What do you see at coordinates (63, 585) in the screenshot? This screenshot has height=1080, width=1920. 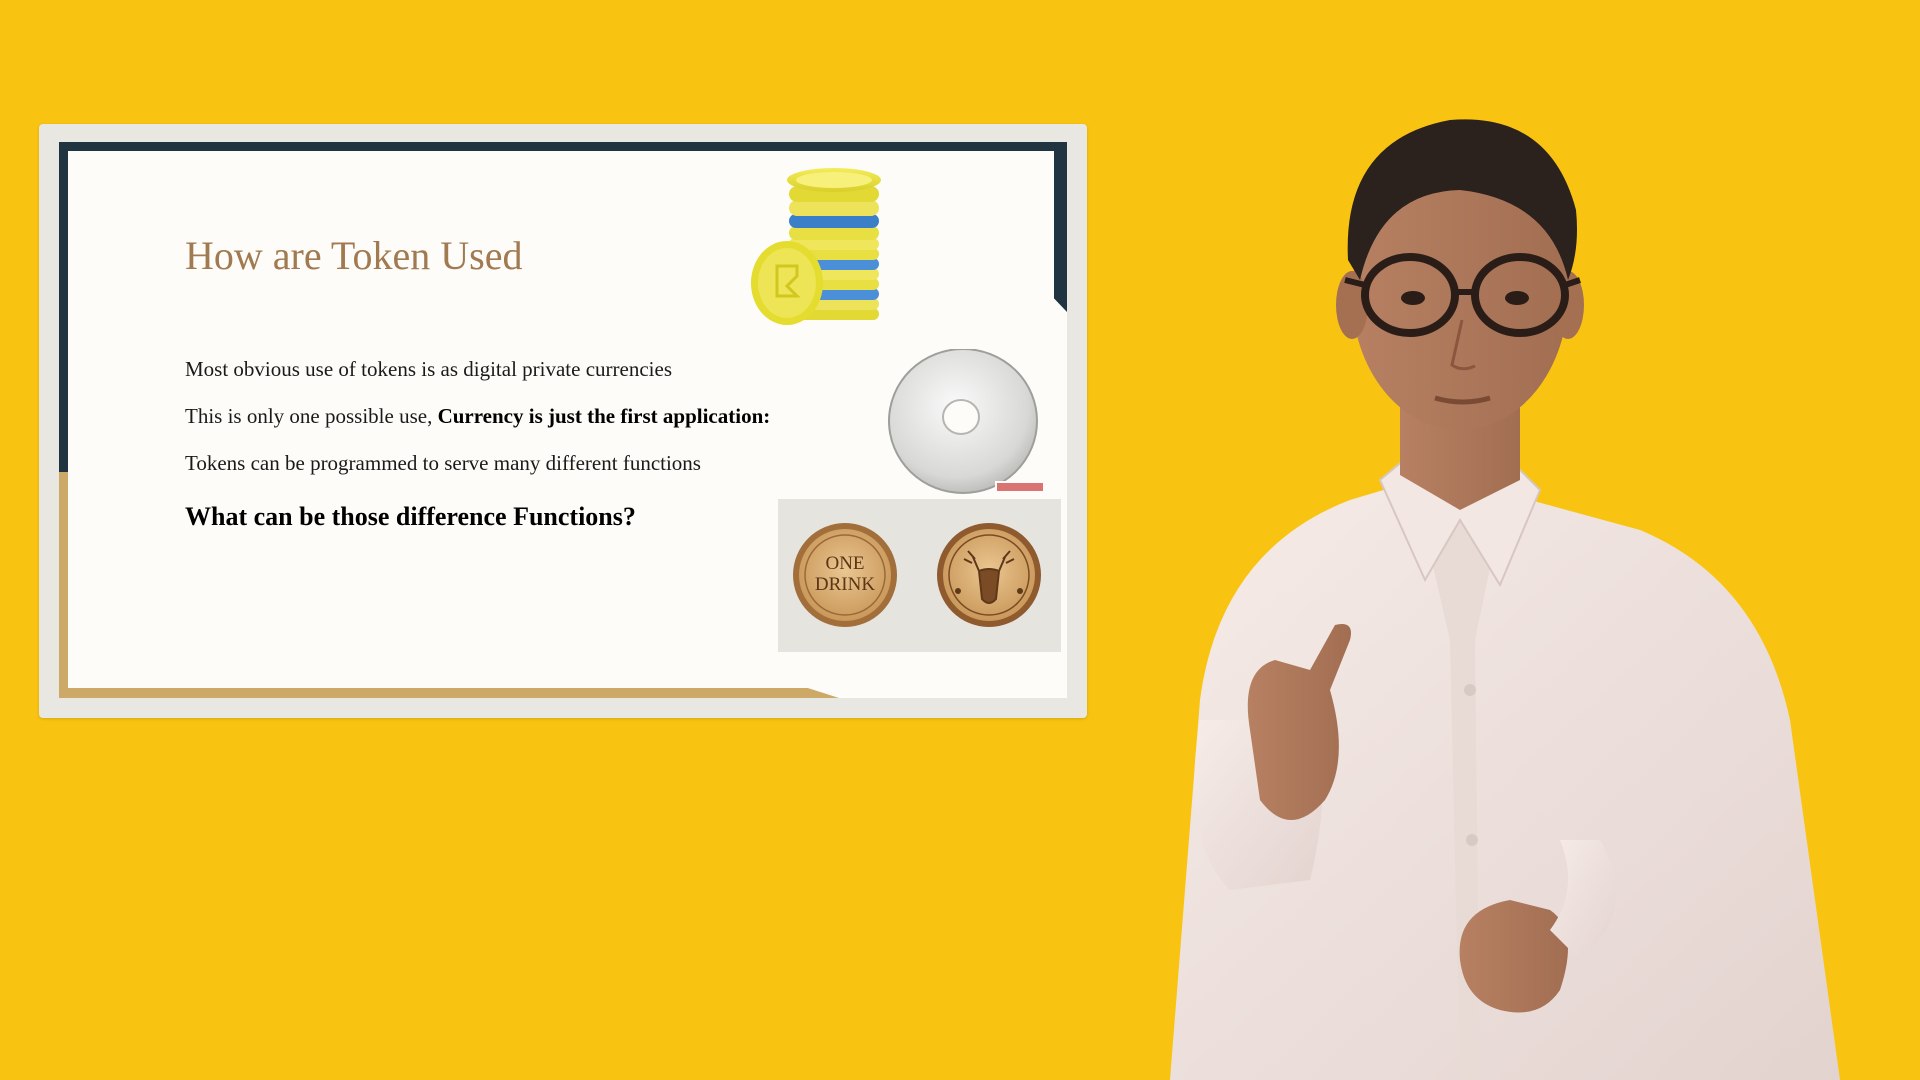 I see `slide-left-accent-gold` at bounding box center [63, 585].